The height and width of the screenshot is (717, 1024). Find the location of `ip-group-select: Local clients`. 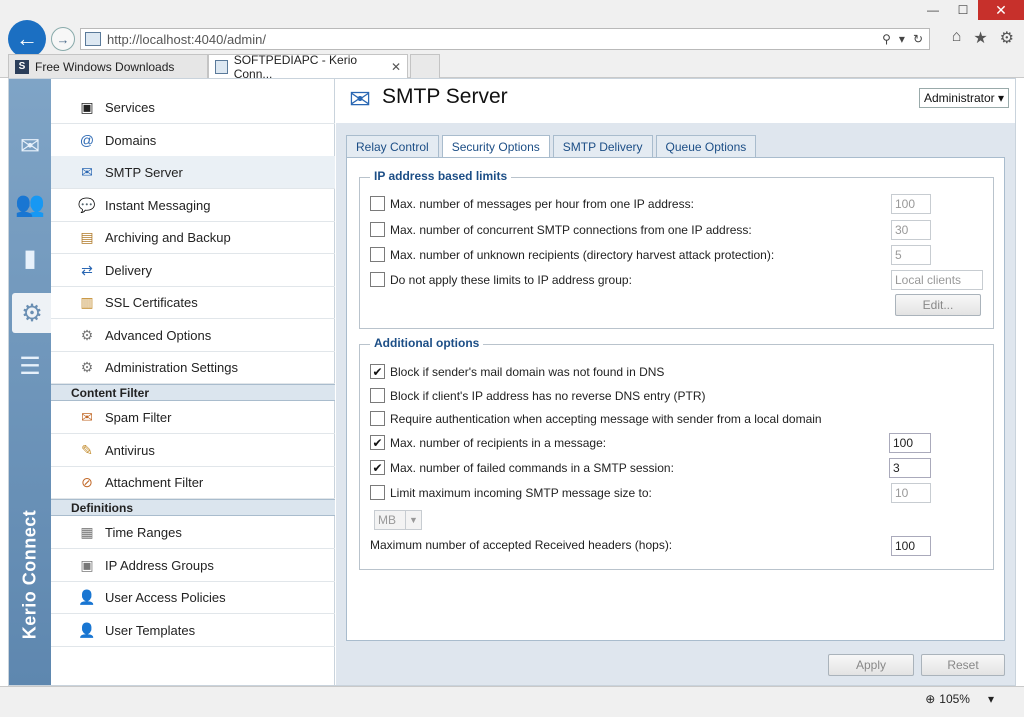

ip-group-select: Local clients is located at coordinates (937, 280).